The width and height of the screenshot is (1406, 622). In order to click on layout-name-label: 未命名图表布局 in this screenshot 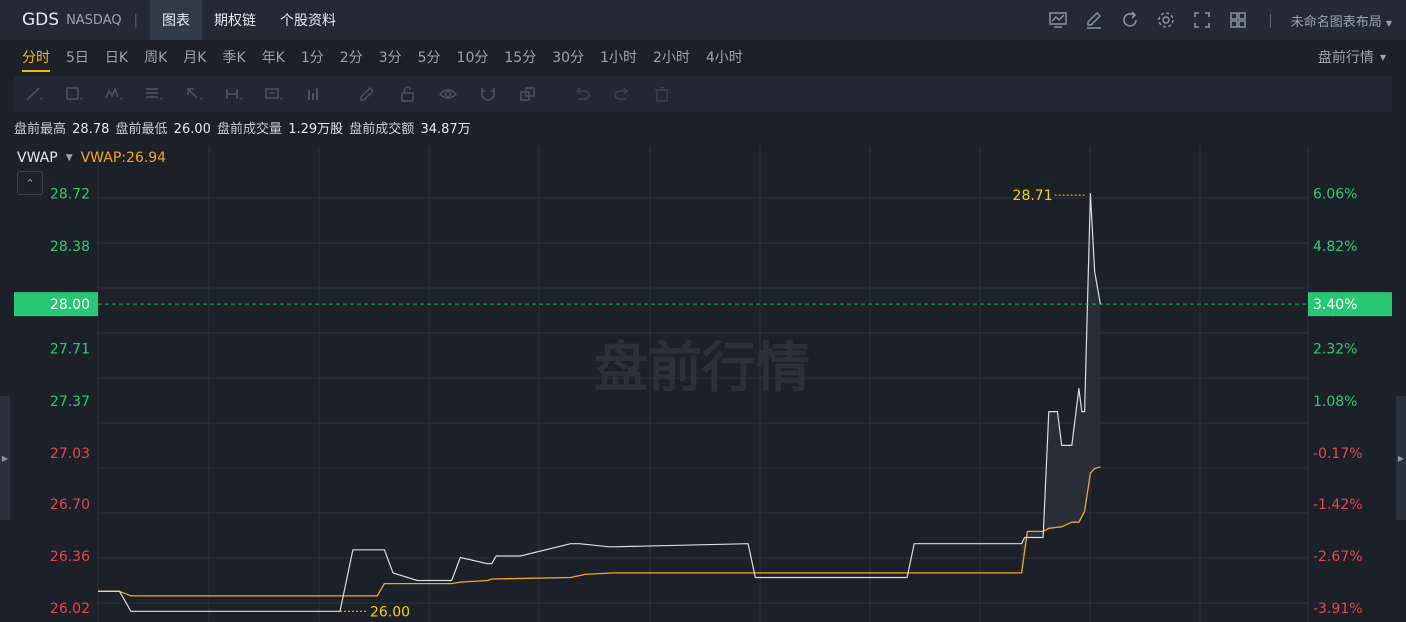, I will do `click(1336, 22)`.